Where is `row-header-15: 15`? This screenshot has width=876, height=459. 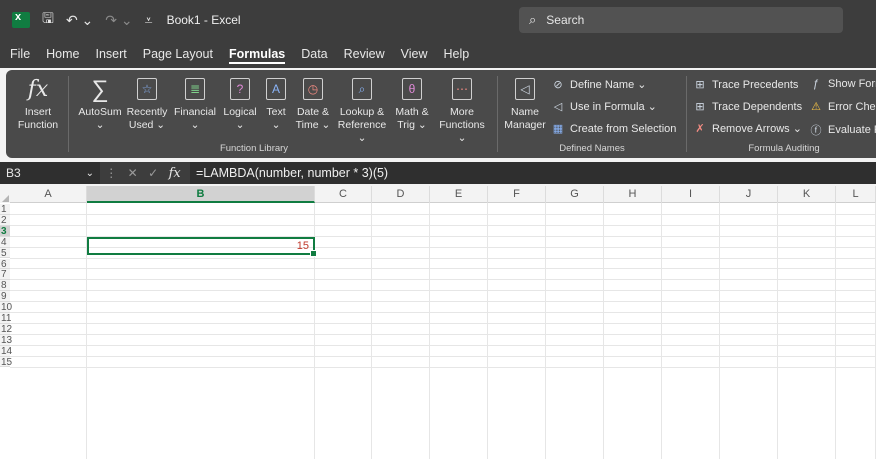
row-header-15: 15 is located at coordinates (6, 362).